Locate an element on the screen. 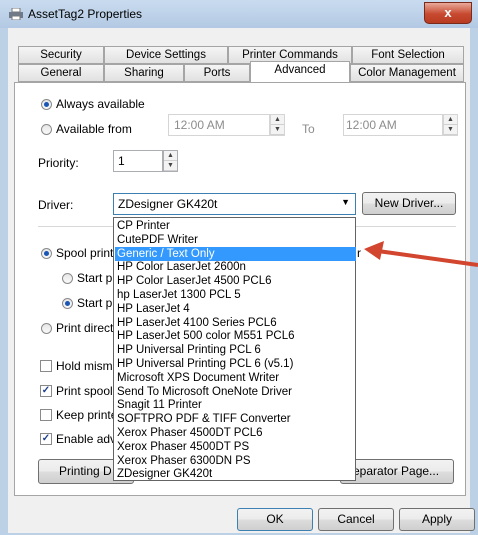  start-after-last-page-label: Start pr is located at coordinates (97, 278).